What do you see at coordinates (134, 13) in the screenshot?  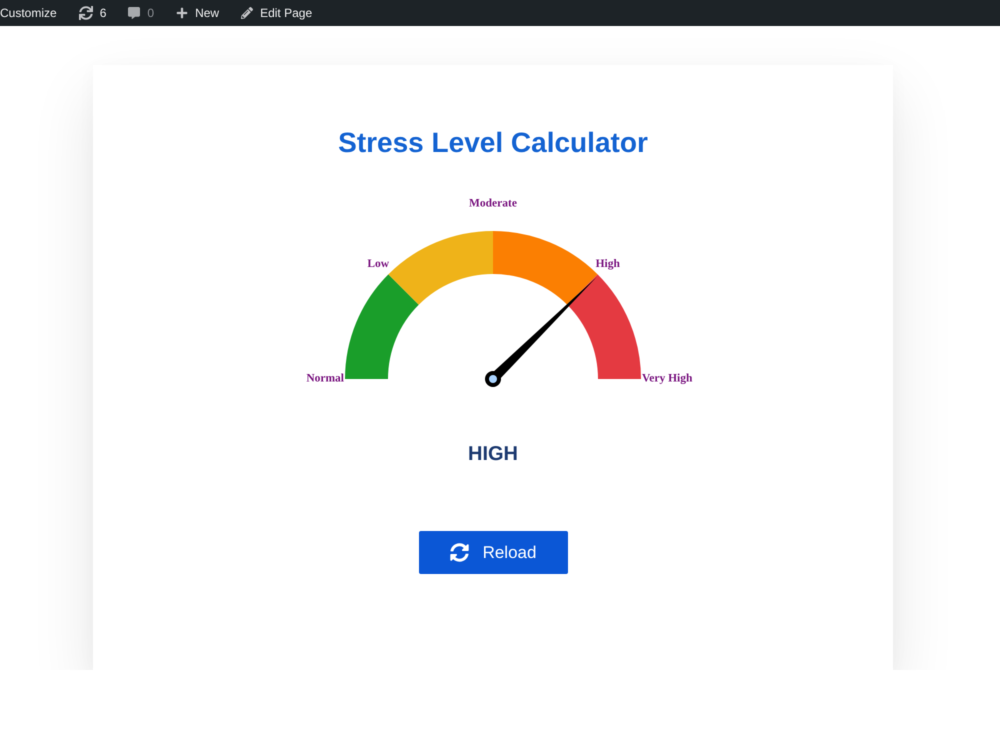 I see `speech-bubble-icon` at bounding box center [134, 13].